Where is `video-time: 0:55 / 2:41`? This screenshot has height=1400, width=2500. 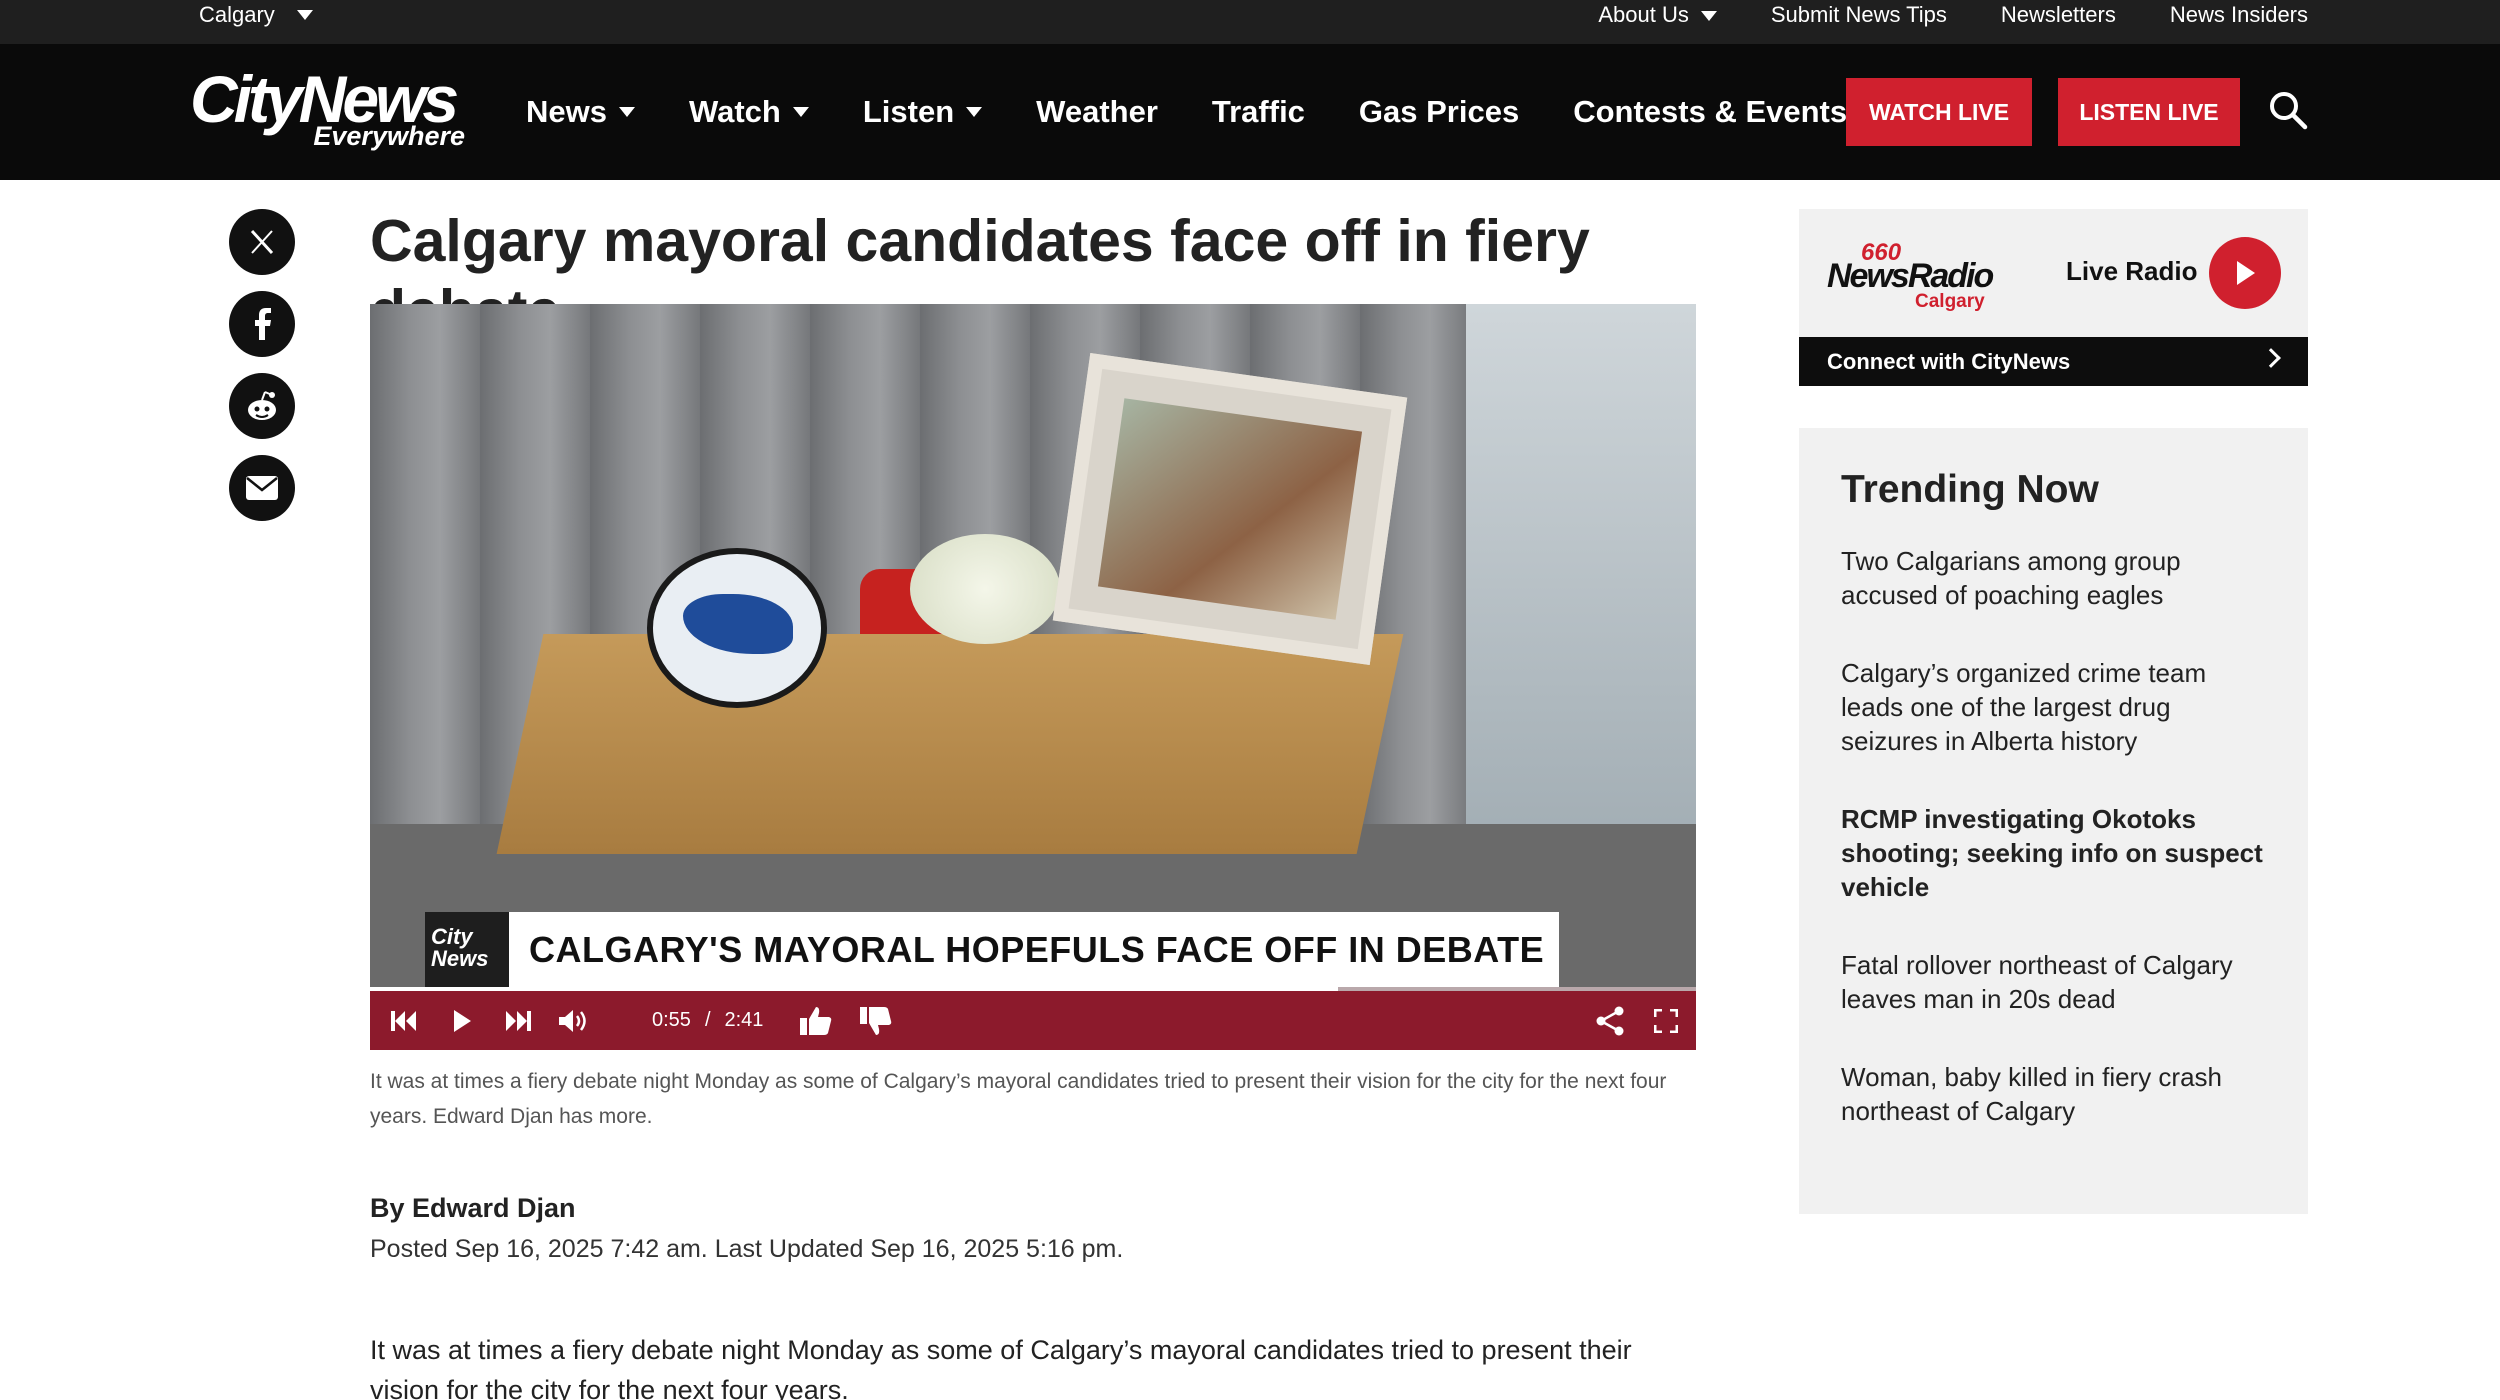 video-time: 0:55 / 2:41 is located at coordinates (707, 1020).